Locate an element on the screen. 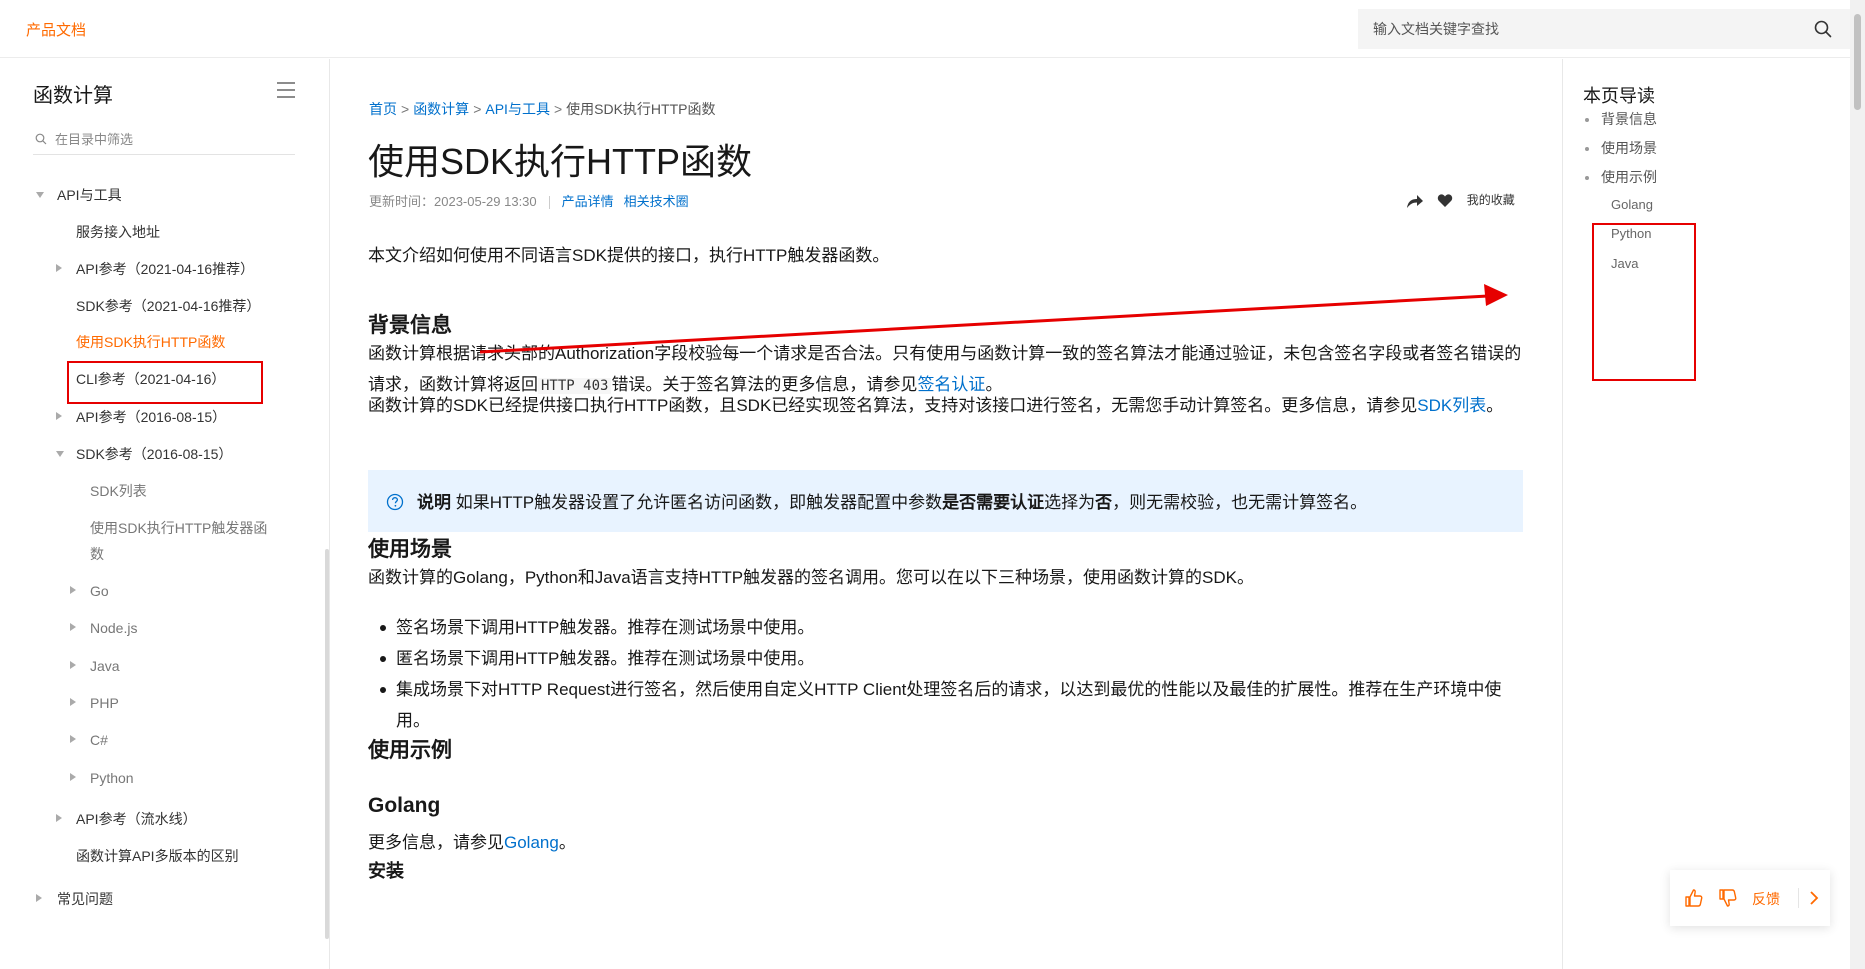  toc-sub-golang: Golang is located at coordinates (1632, 204).